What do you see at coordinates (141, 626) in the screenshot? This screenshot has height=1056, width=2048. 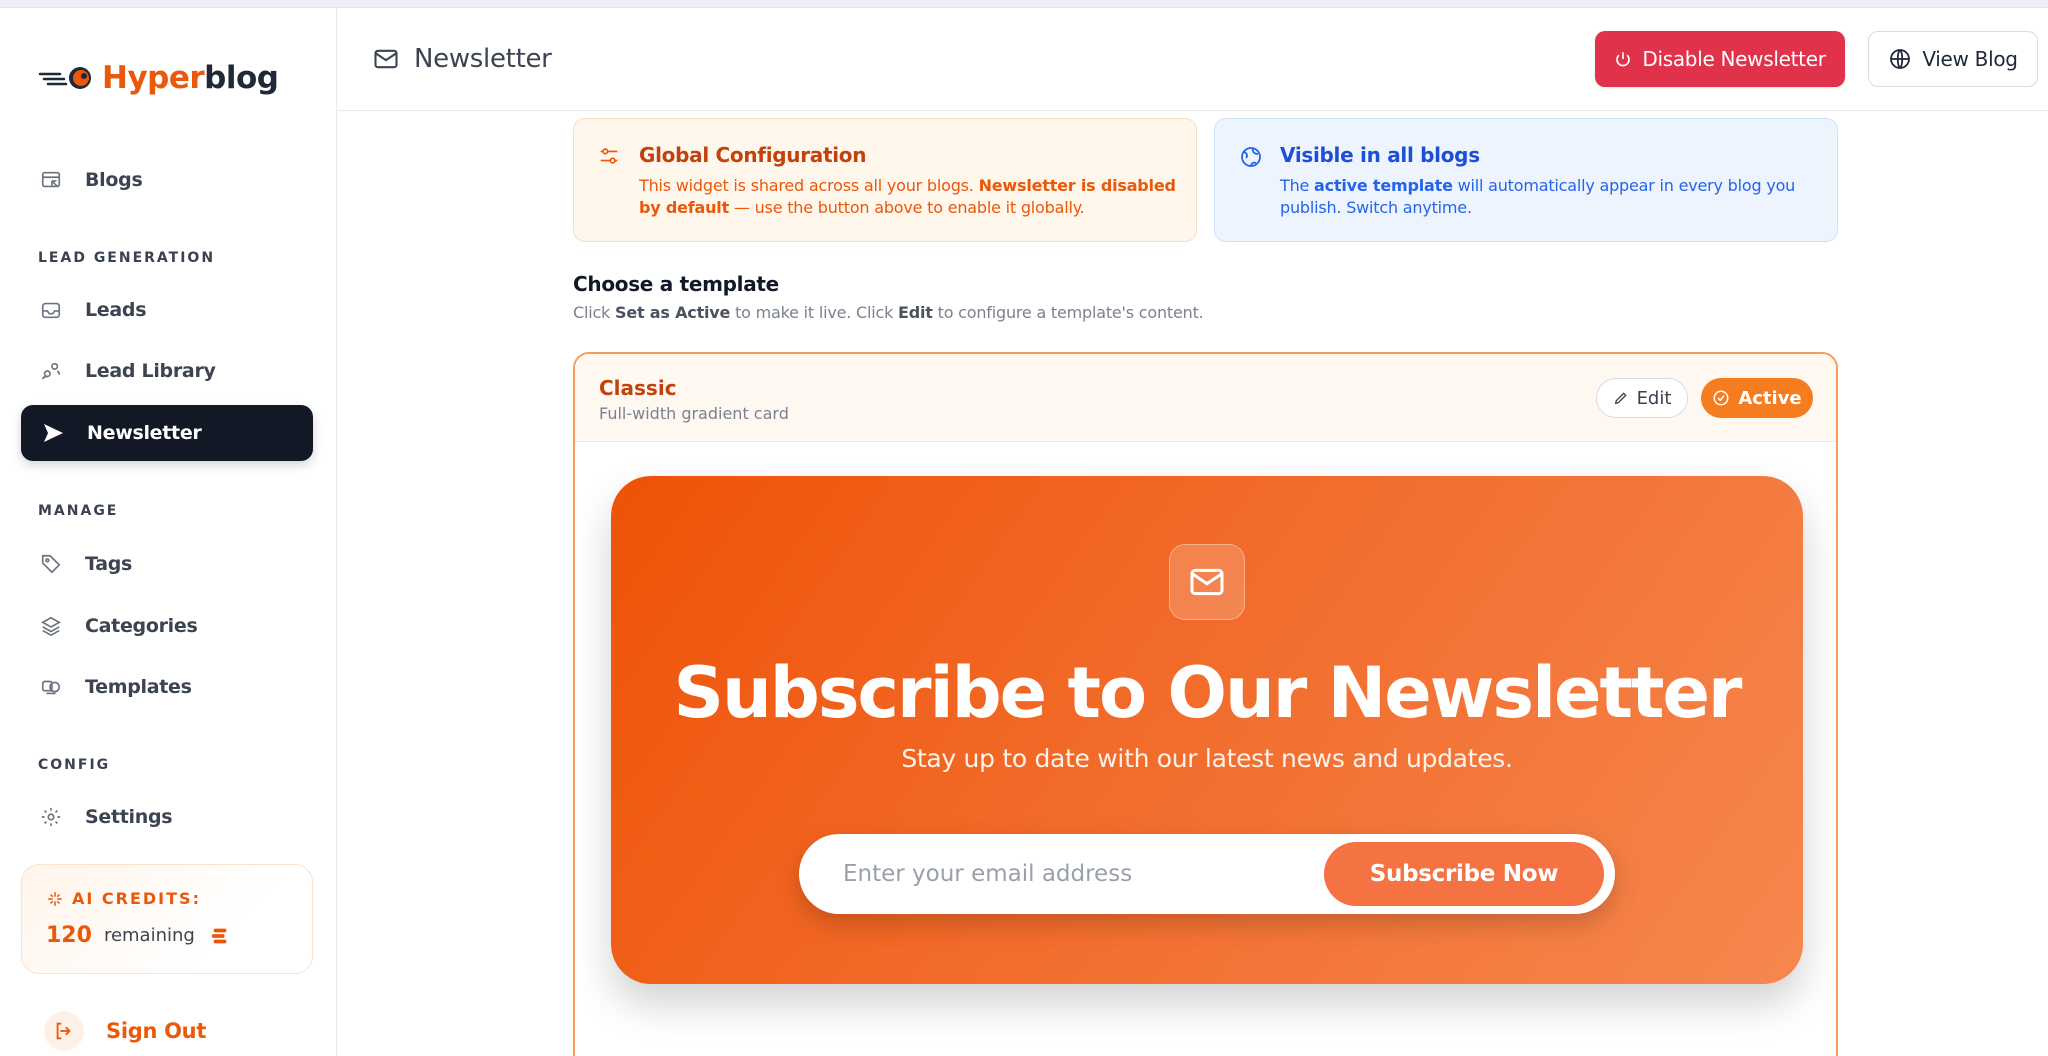 I see `sidebar-item-label: Categories` at bounding box center [141, 626].